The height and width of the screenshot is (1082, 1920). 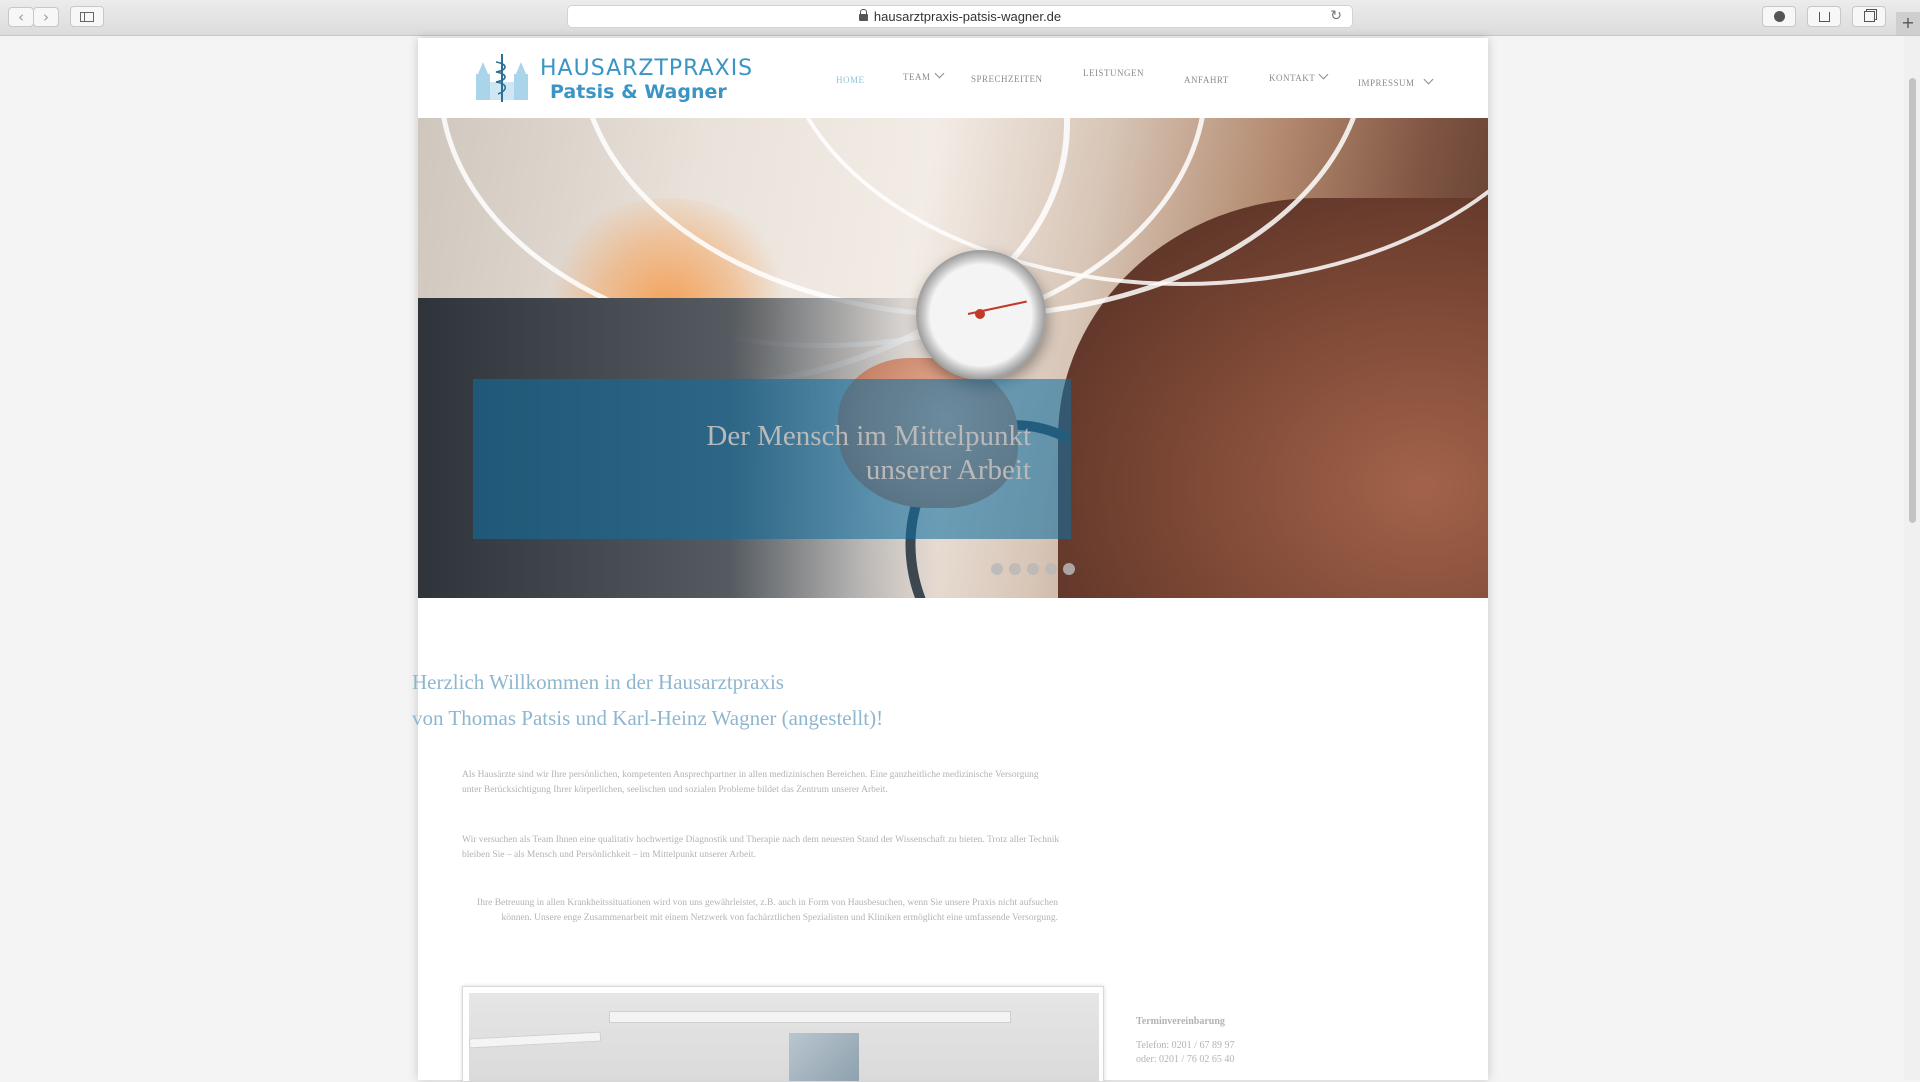 I want to click on hero-caption-line1: Der Mensch im Mittelpunkt, so click(x=868, y=436).